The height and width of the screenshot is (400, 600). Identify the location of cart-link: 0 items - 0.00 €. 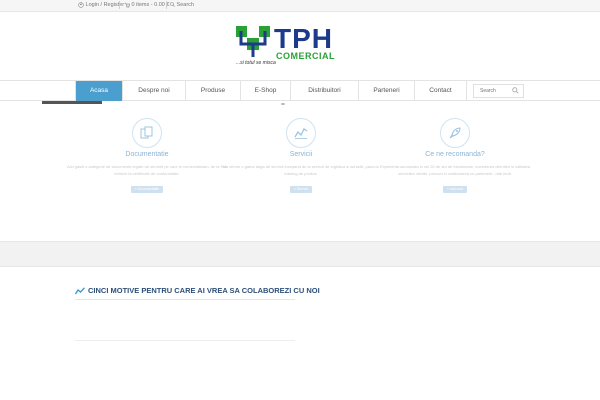
(146, 5).